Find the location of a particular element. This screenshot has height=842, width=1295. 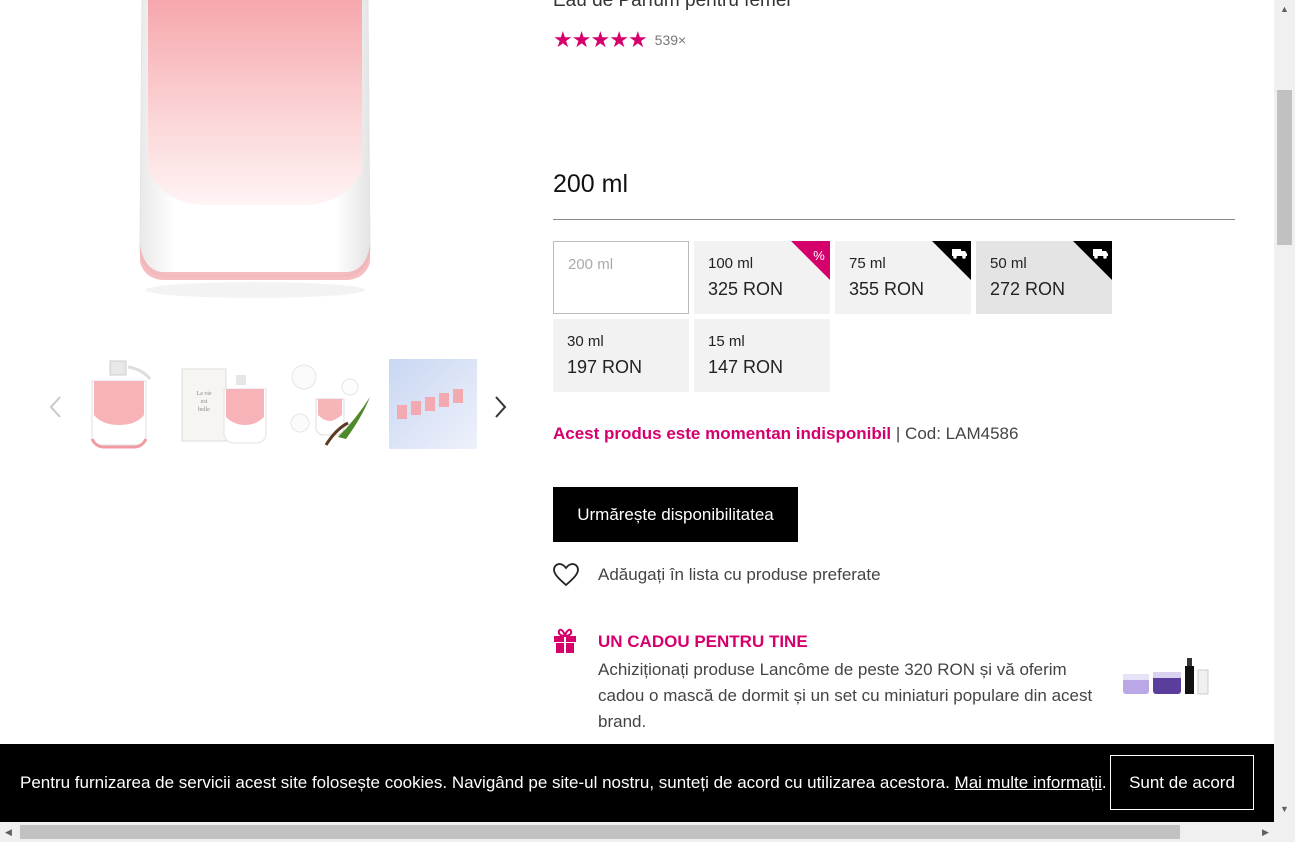

svg-text: belle is located at coordinates (204, 410).